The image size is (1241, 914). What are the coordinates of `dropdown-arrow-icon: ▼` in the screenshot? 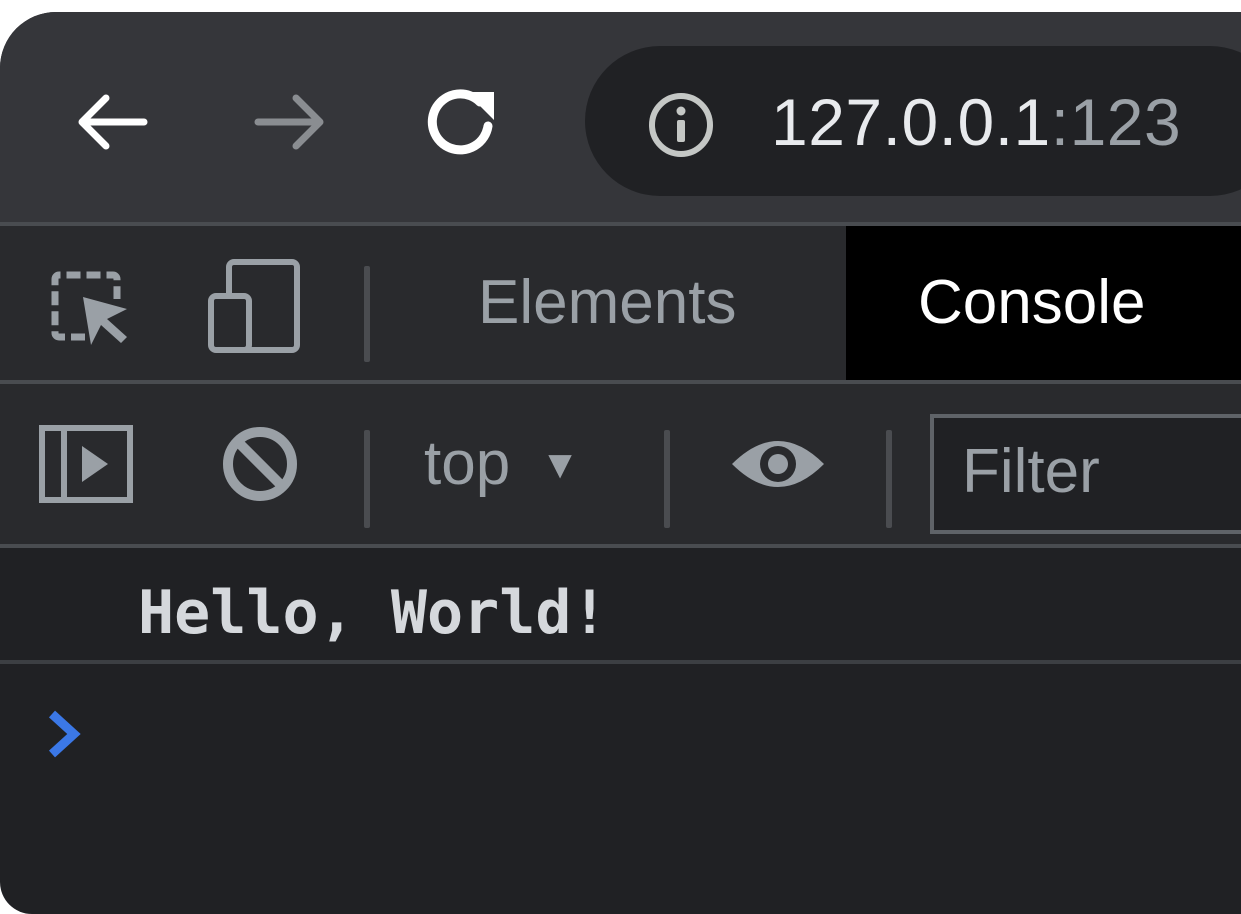 It's located at (560, 465).